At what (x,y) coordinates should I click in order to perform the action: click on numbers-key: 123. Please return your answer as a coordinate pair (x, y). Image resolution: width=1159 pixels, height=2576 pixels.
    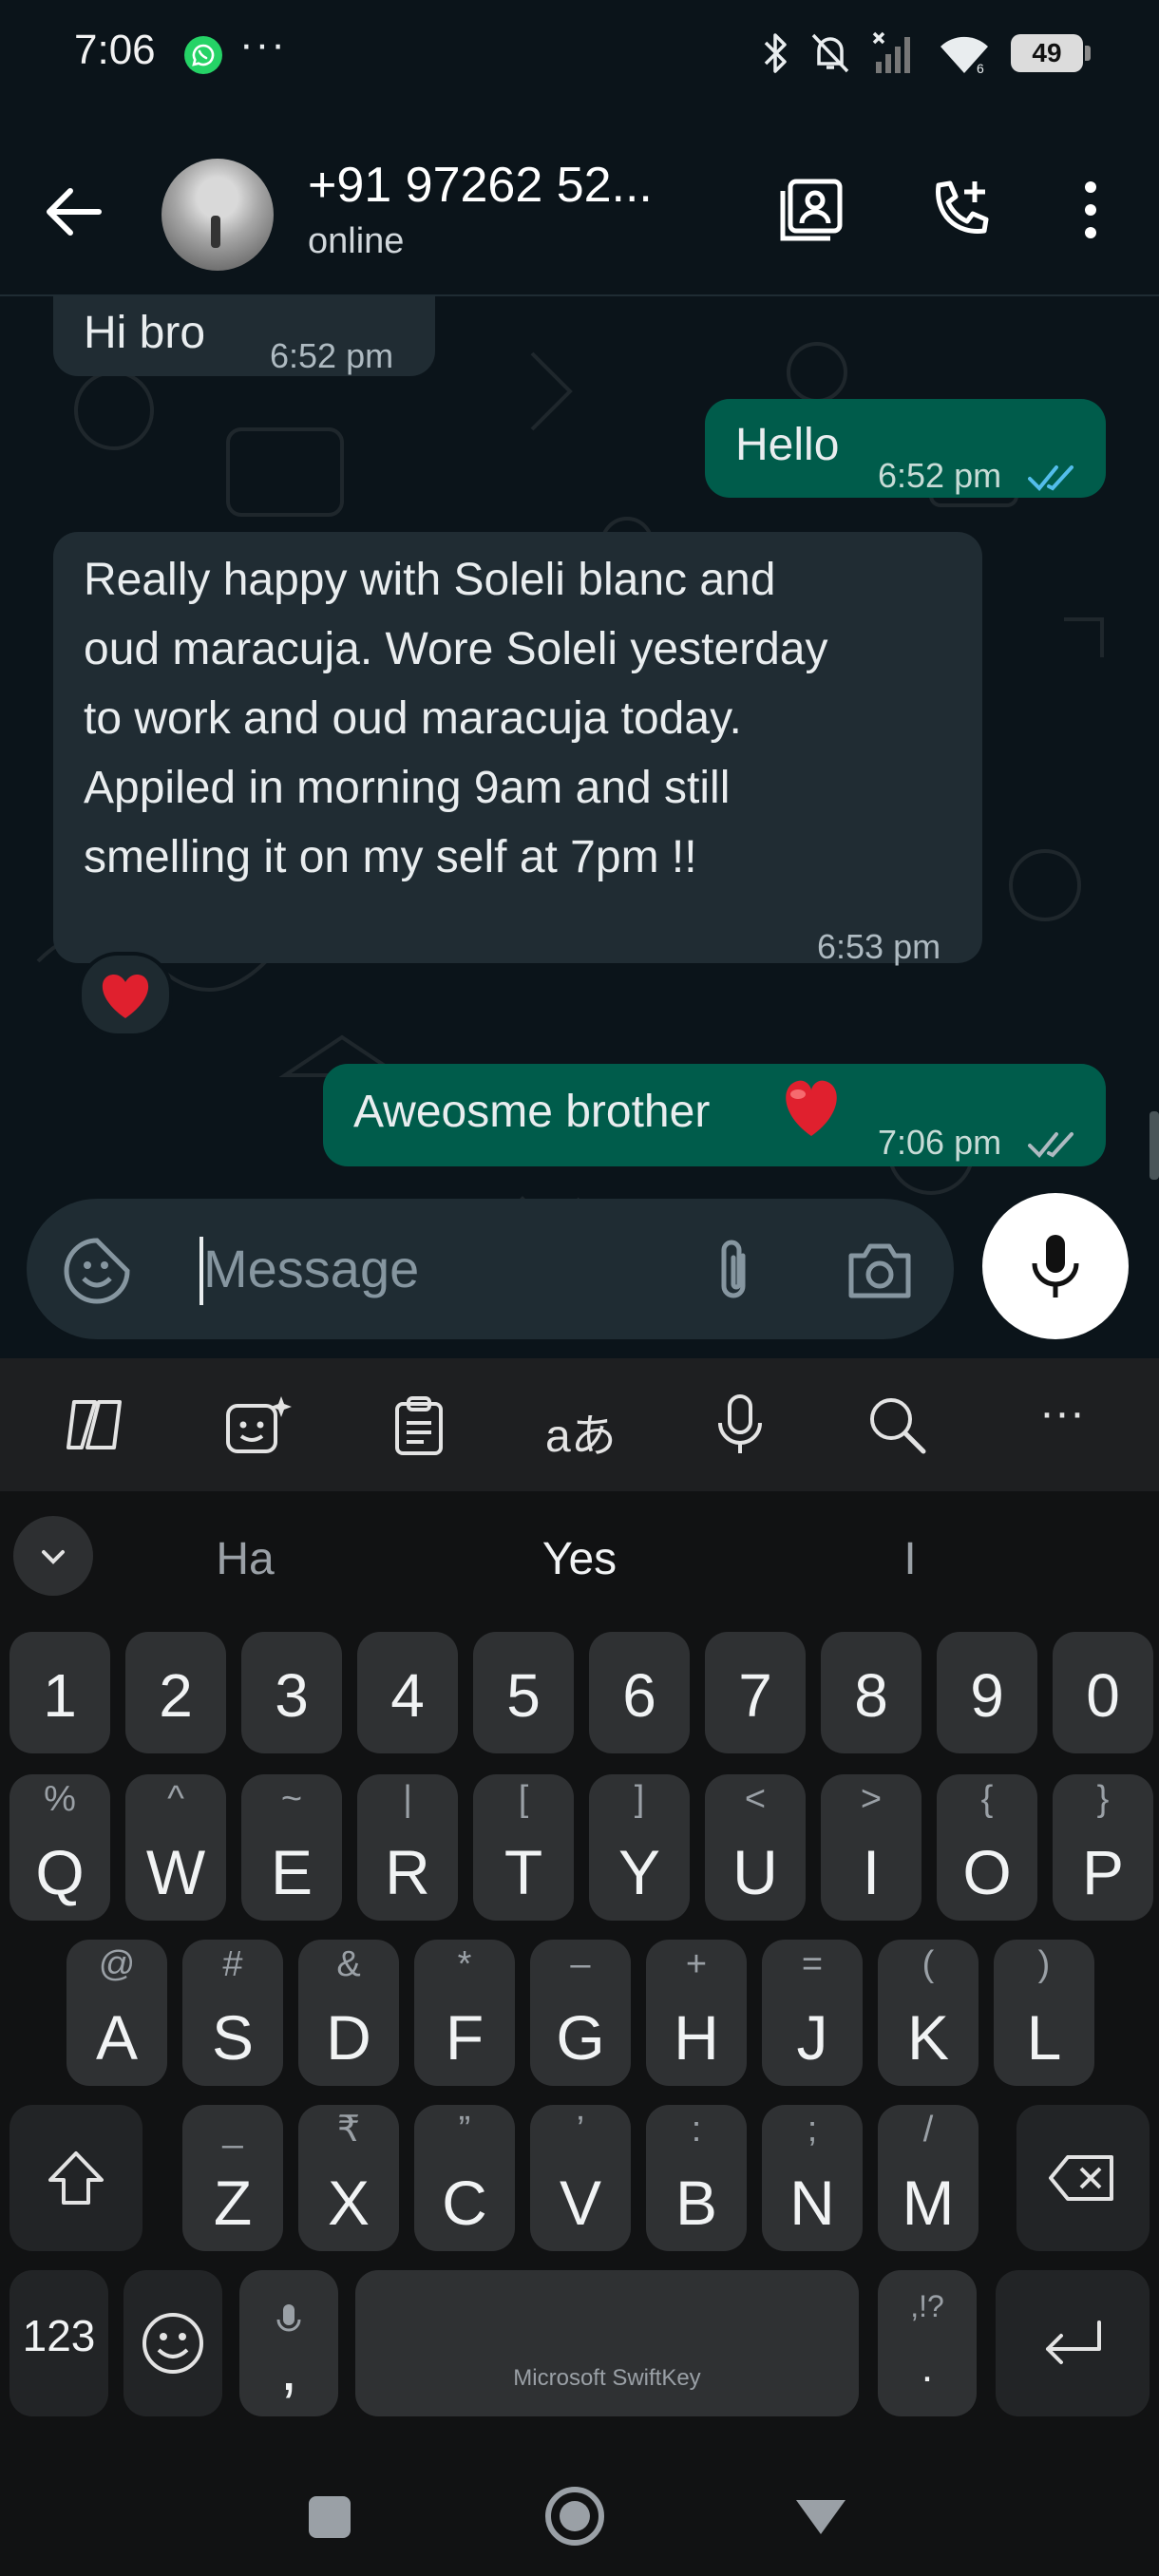
    Looking at the image, I should click on (59, 2343).